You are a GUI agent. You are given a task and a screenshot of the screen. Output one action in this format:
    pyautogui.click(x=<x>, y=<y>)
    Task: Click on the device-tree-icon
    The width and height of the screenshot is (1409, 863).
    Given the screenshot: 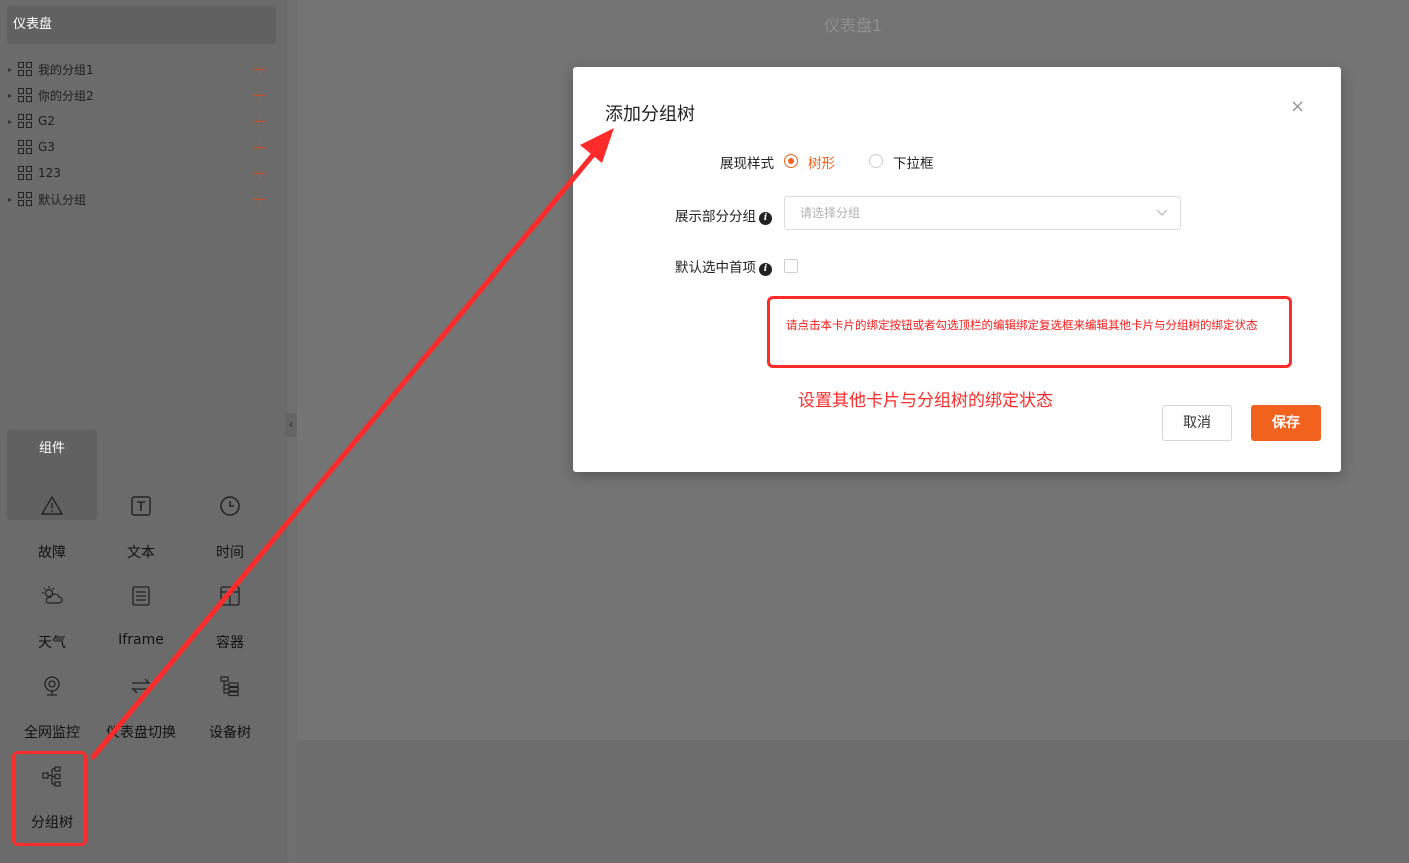 What is the action you would take?
    pyautogui.click(x=229, y=686)
    